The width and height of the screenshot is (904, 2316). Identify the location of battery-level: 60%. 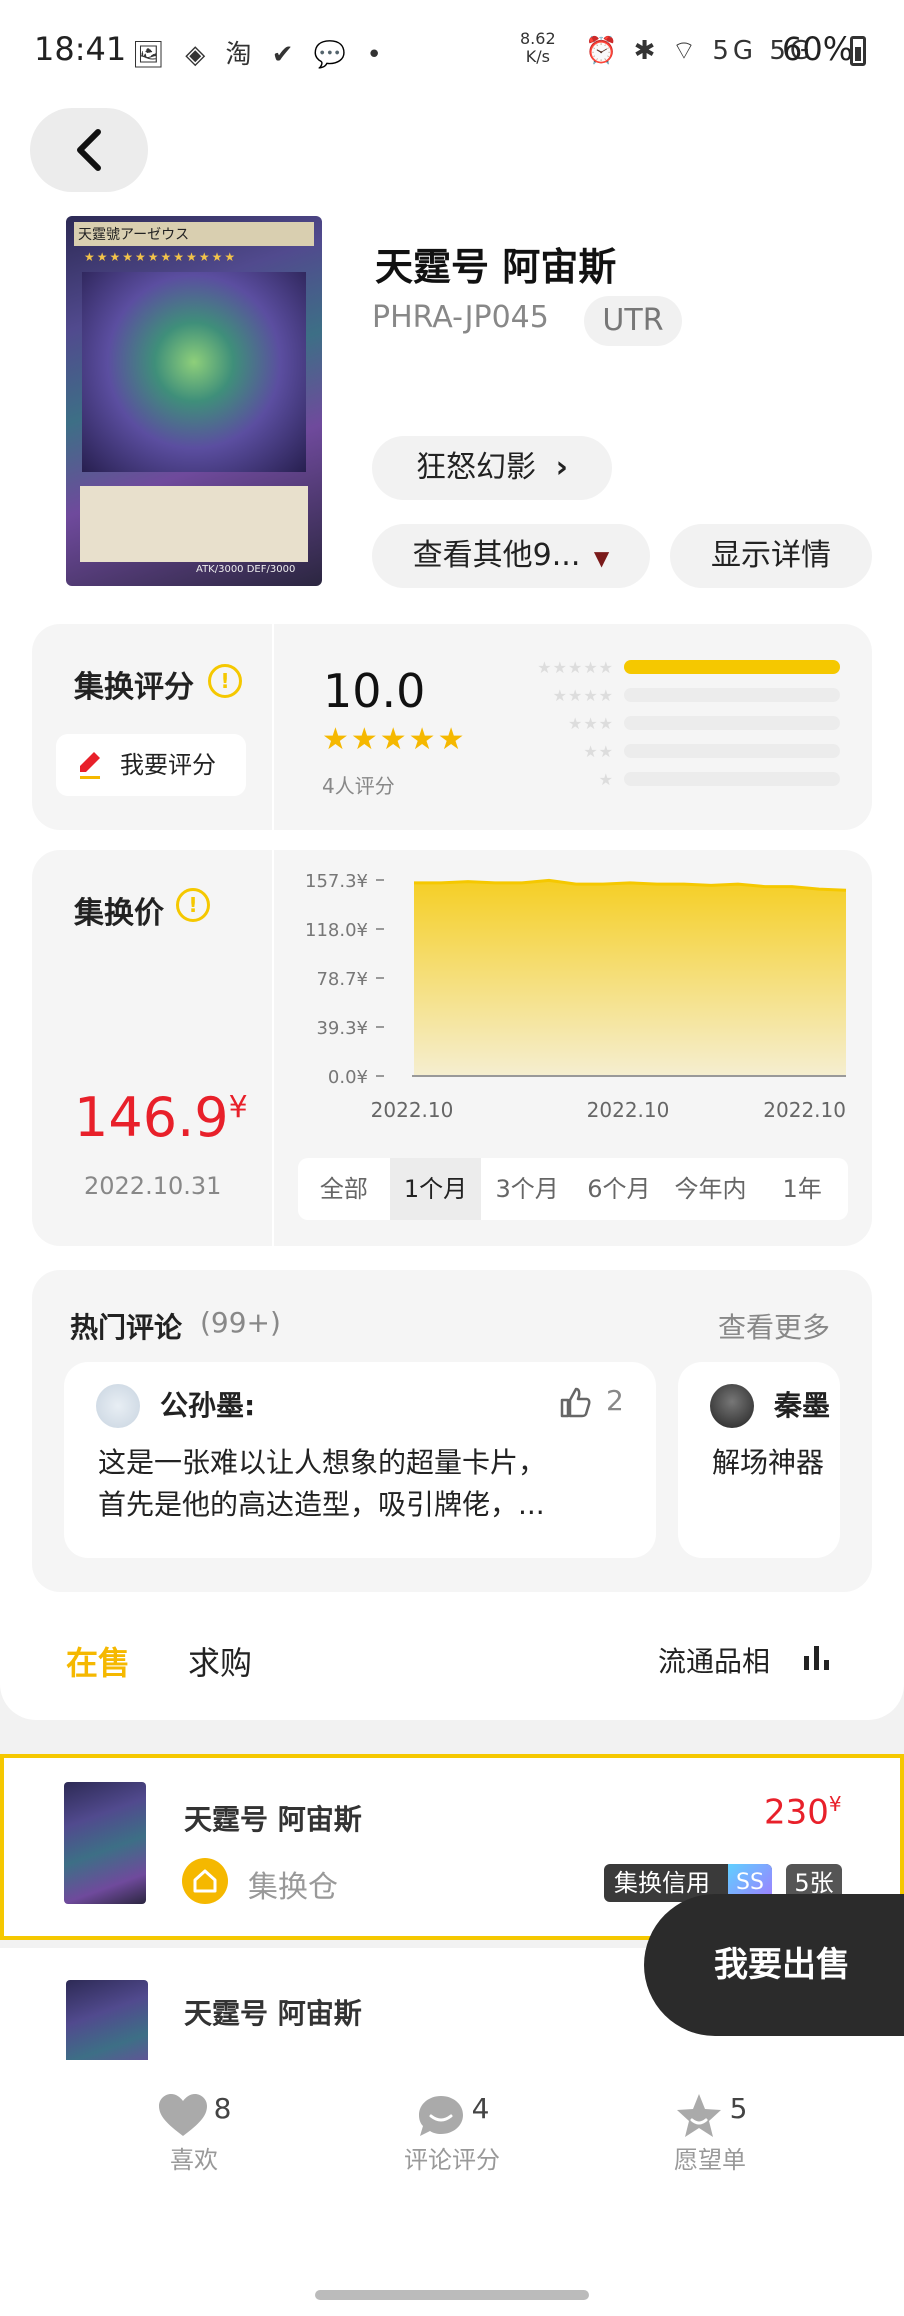
(818, 49).